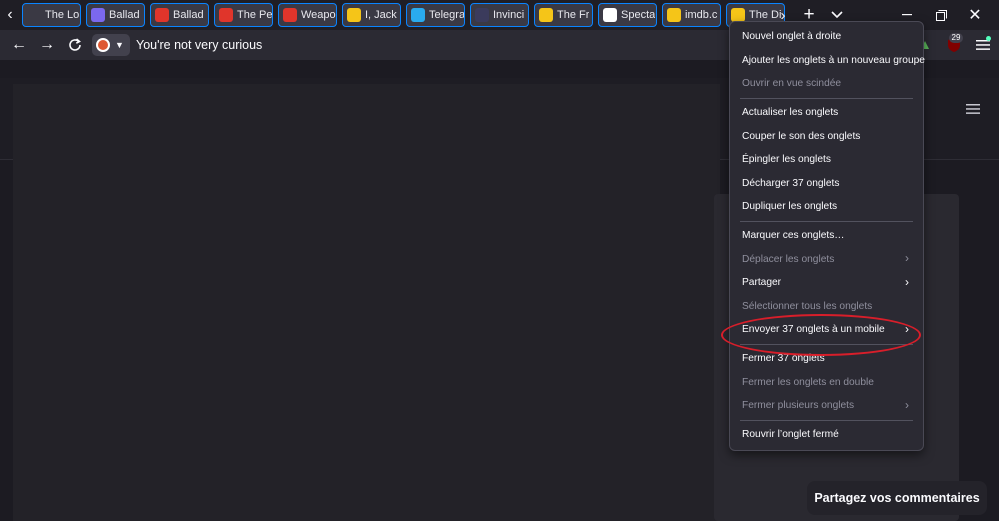 This screenshot has width=999, height=521. What do you see at coordinates (111, 45) in the screenshot?
I see `search-engine-button: ▼` at bounding box center [111, 45].